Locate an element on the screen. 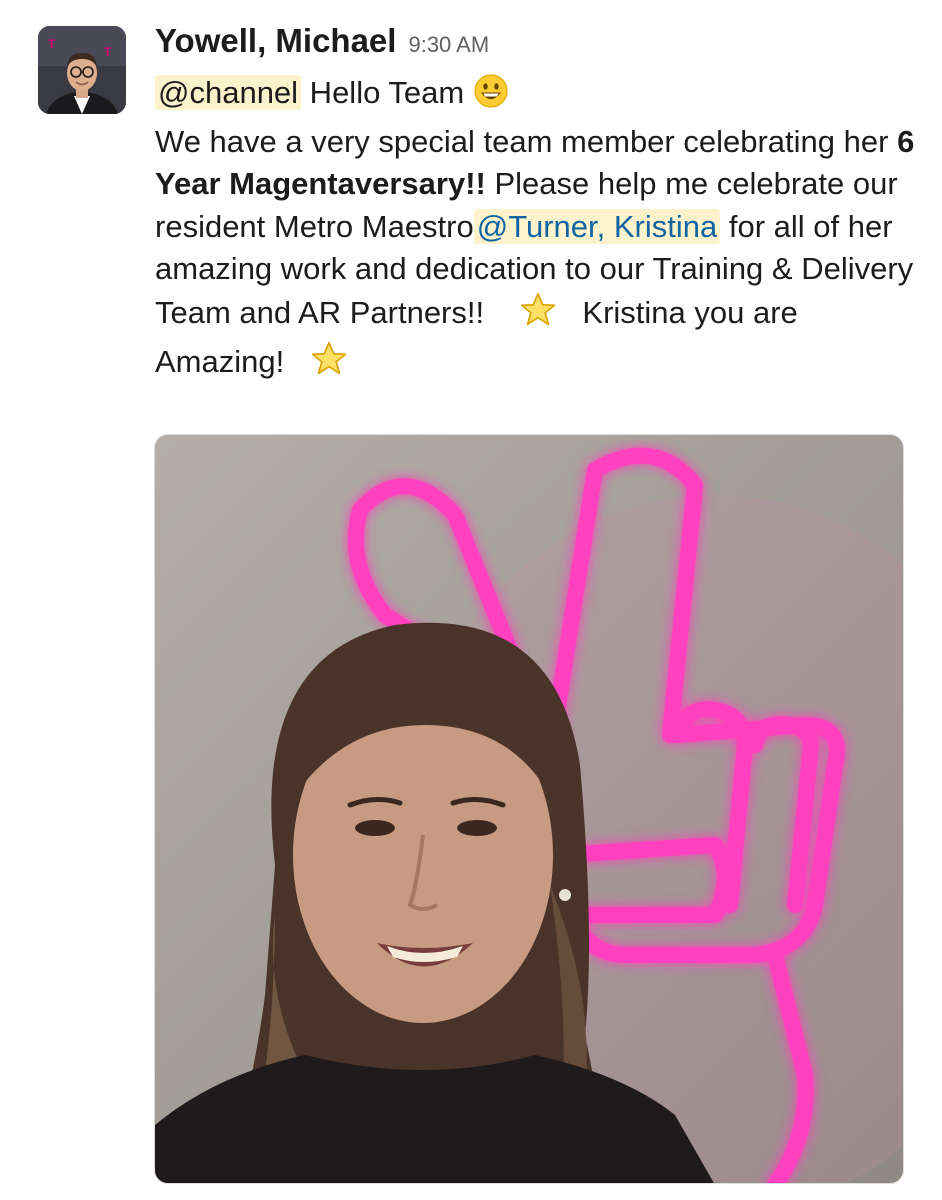 The width and height of the screenshot is (942, 1200). timestamp: 9:30 AM is located at coordinates (448, 45).